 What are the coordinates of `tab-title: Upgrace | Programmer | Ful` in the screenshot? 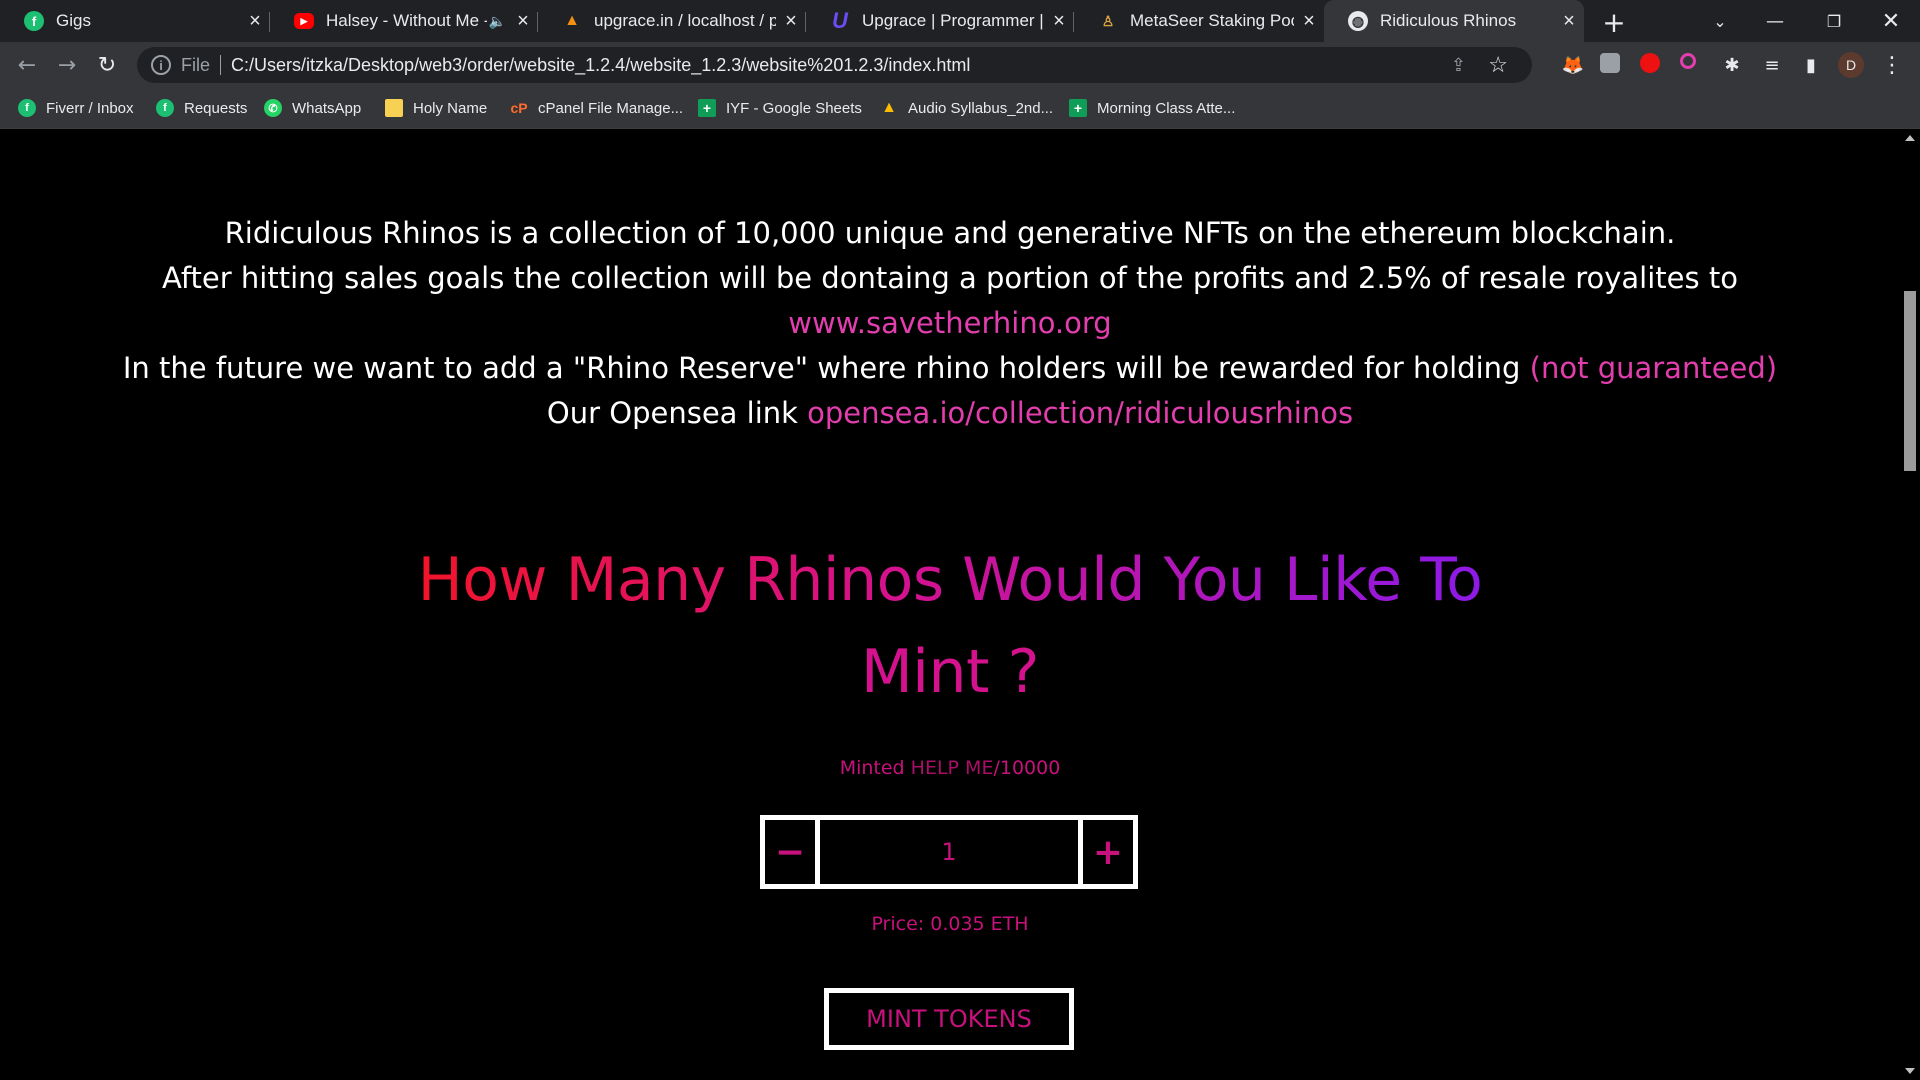 It's located at (953, 20).